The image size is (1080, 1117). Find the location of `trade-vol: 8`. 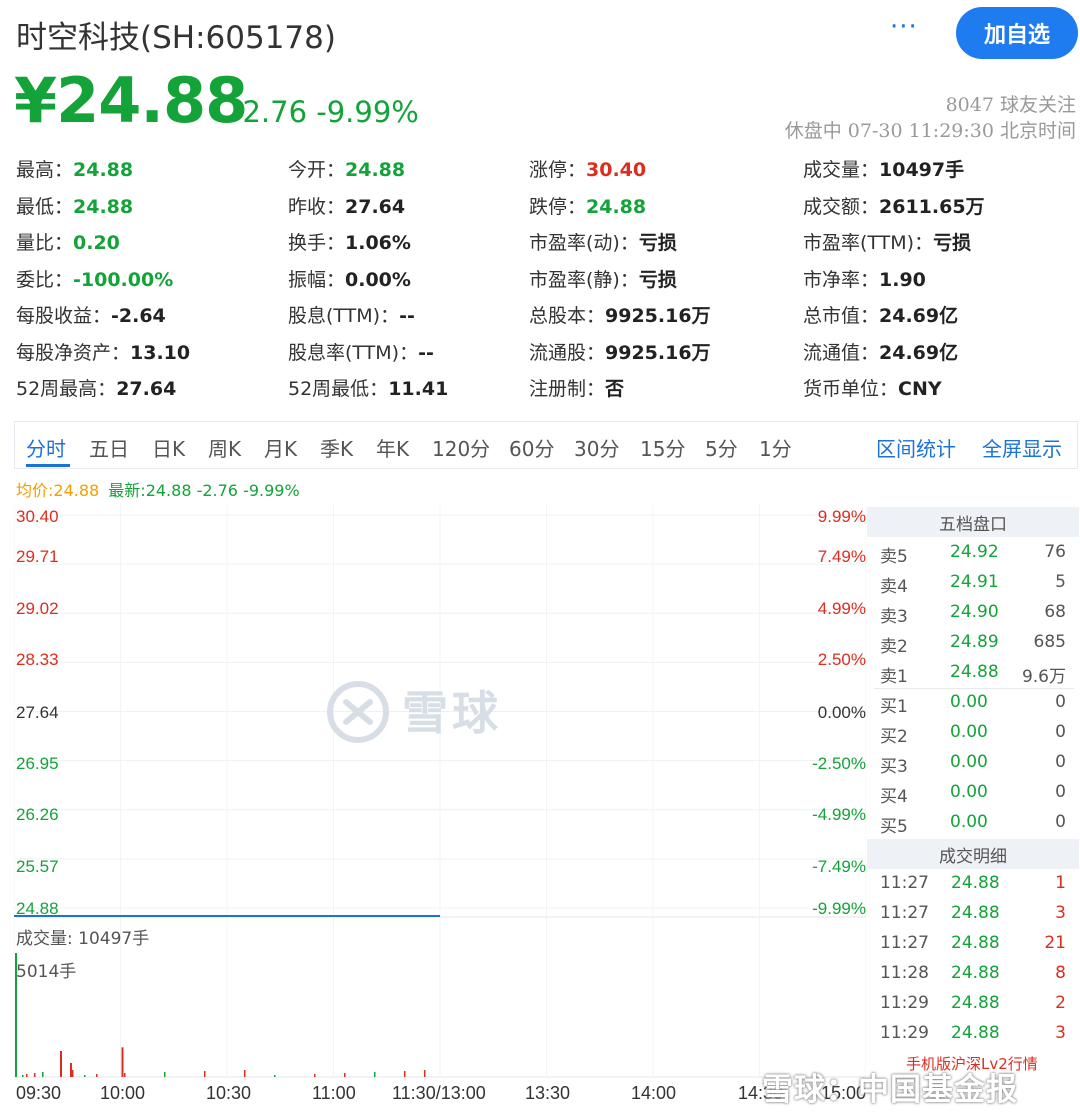

trade-vol: 8 is located at coordinates (1060, 973).